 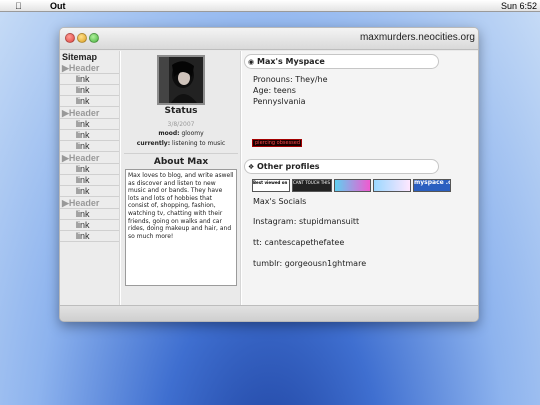 What do you see at coordinates (181, 133) in the screenshot?
I see `mood-line: mood: gloomy` at bounding box center [181, 133].